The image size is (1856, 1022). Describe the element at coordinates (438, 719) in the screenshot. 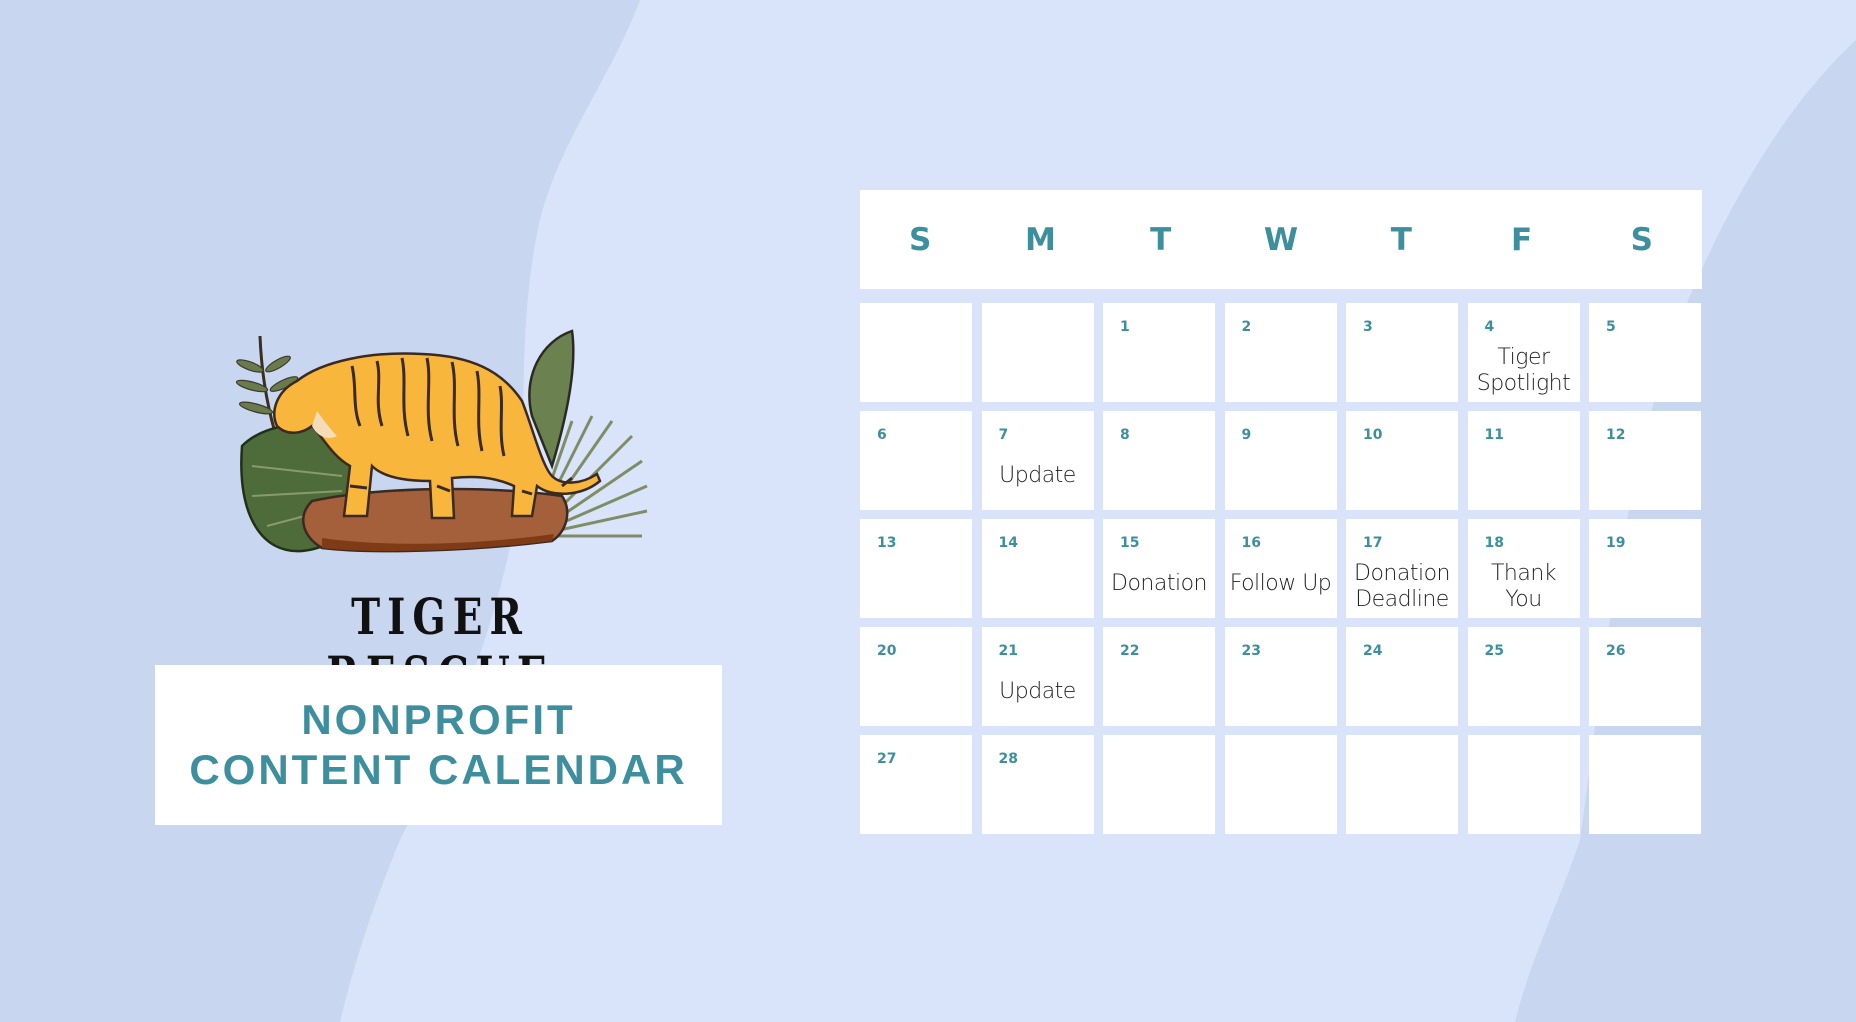

I see `title-line-1: NONPROFIT` at that location.